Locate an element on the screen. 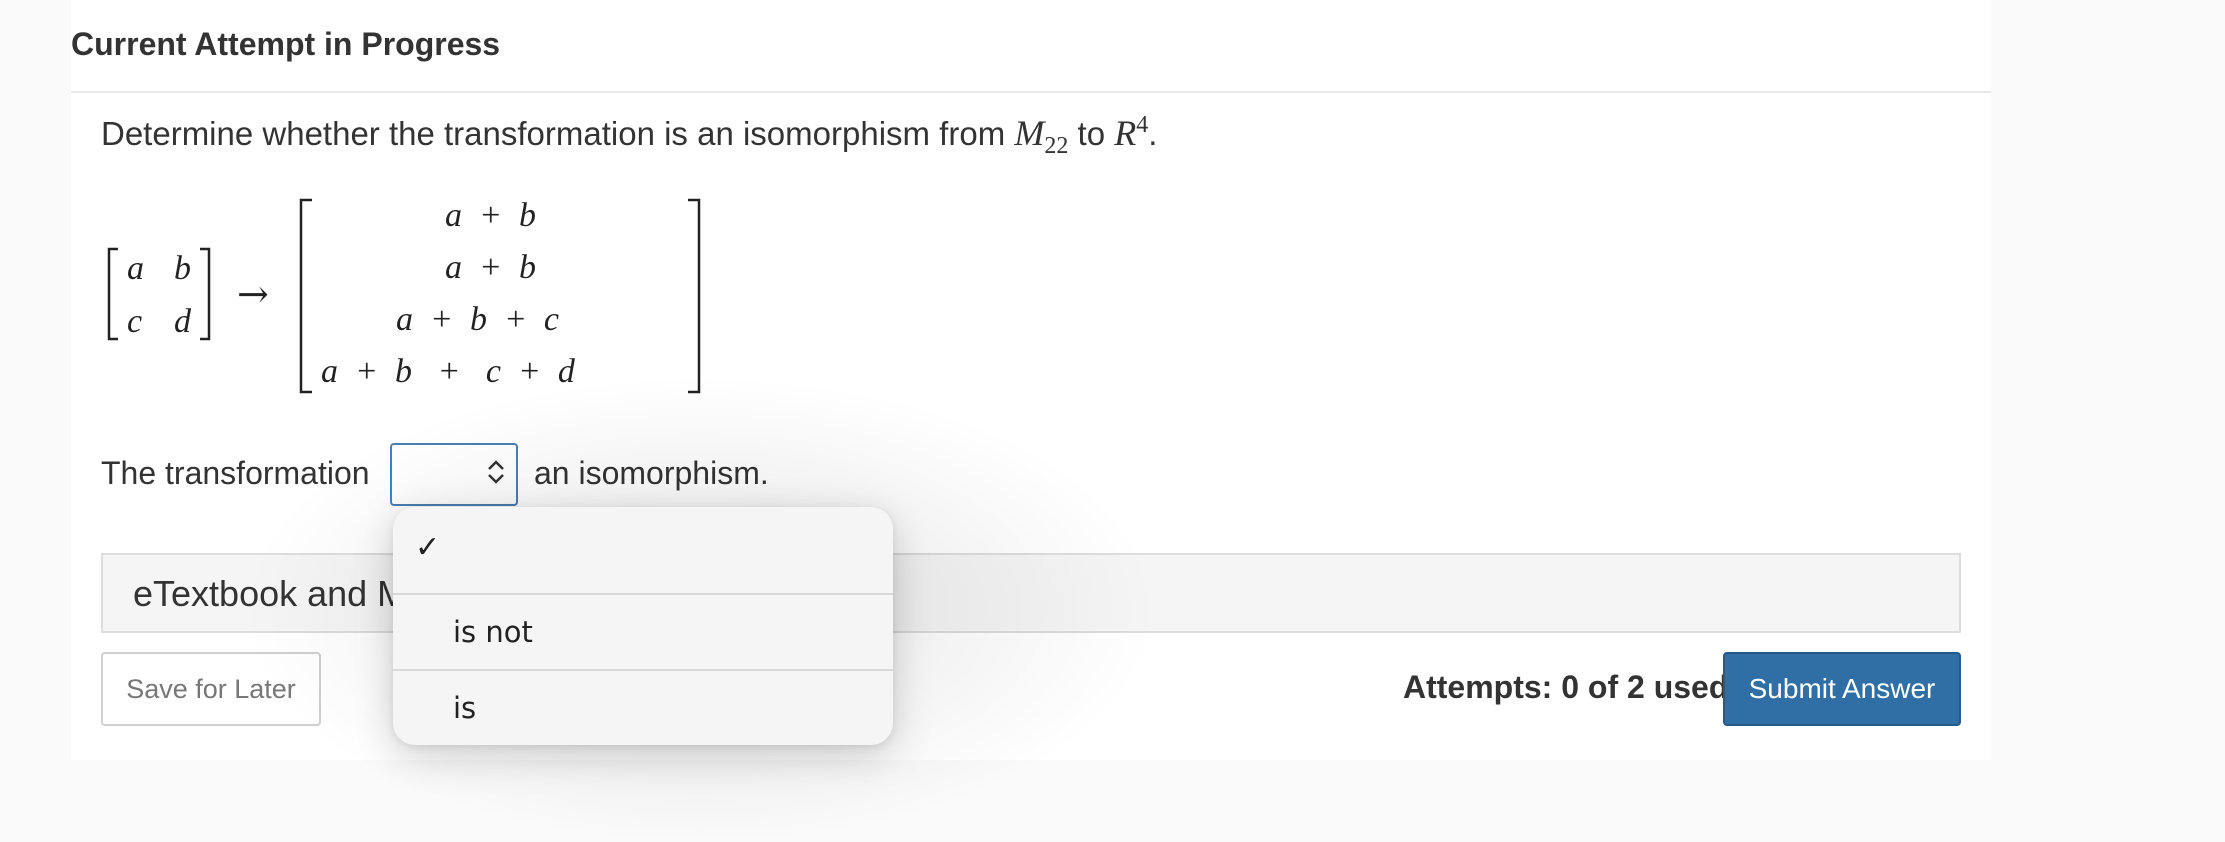 This screenshot has height=842, width=2225. question-period: . is located at coordinates (1153, 133).